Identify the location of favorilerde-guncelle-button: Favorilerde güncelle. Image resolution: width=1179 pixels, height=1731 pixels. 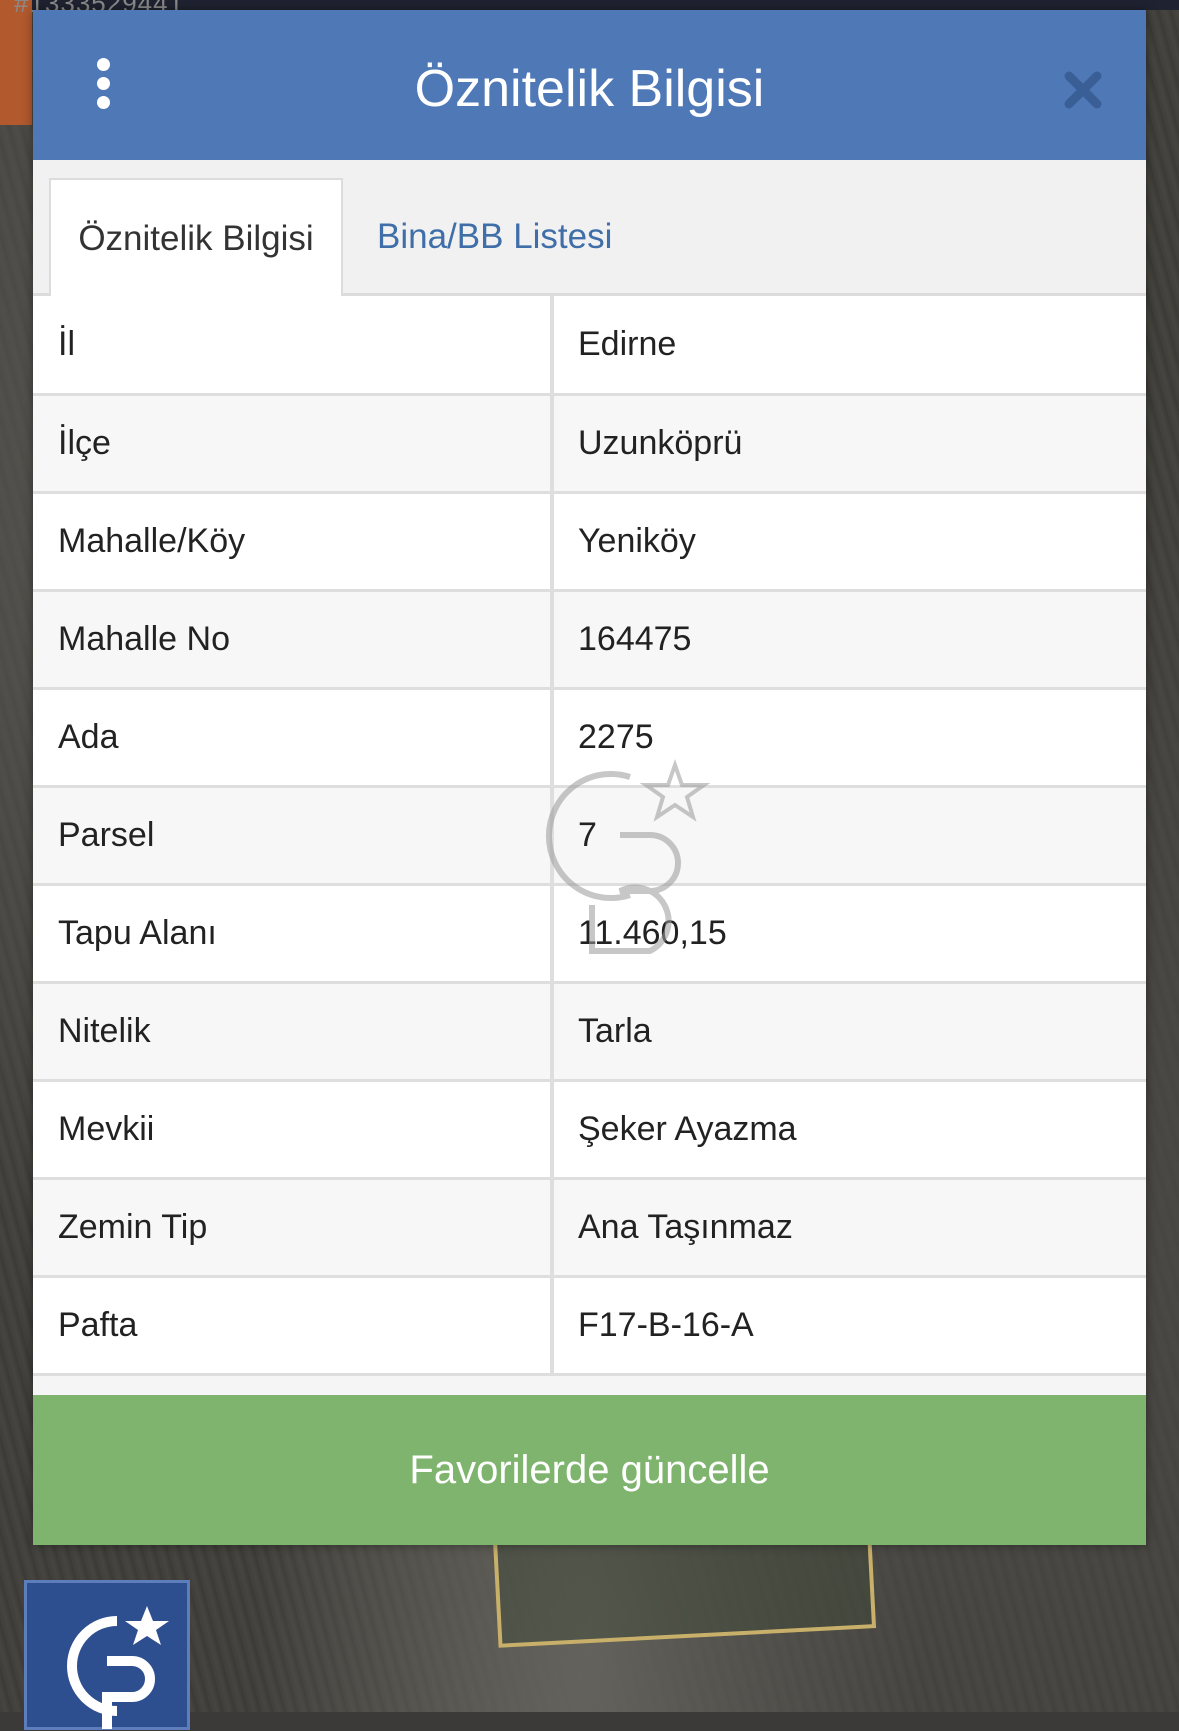
(589, 1470).